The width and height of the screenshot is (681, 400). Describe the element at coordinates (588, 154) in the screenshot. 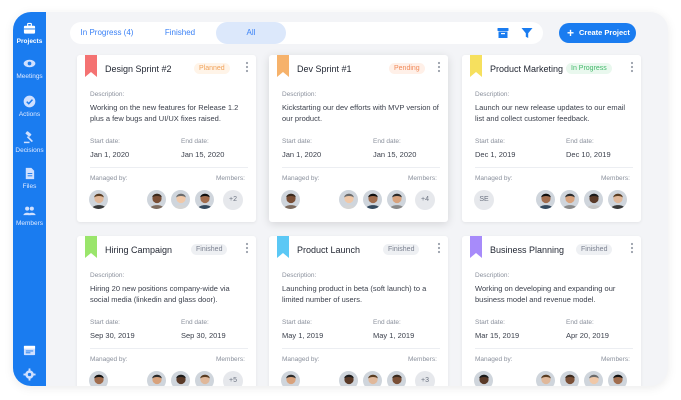

I see `end-date: Dec 10, 2019` at that location.